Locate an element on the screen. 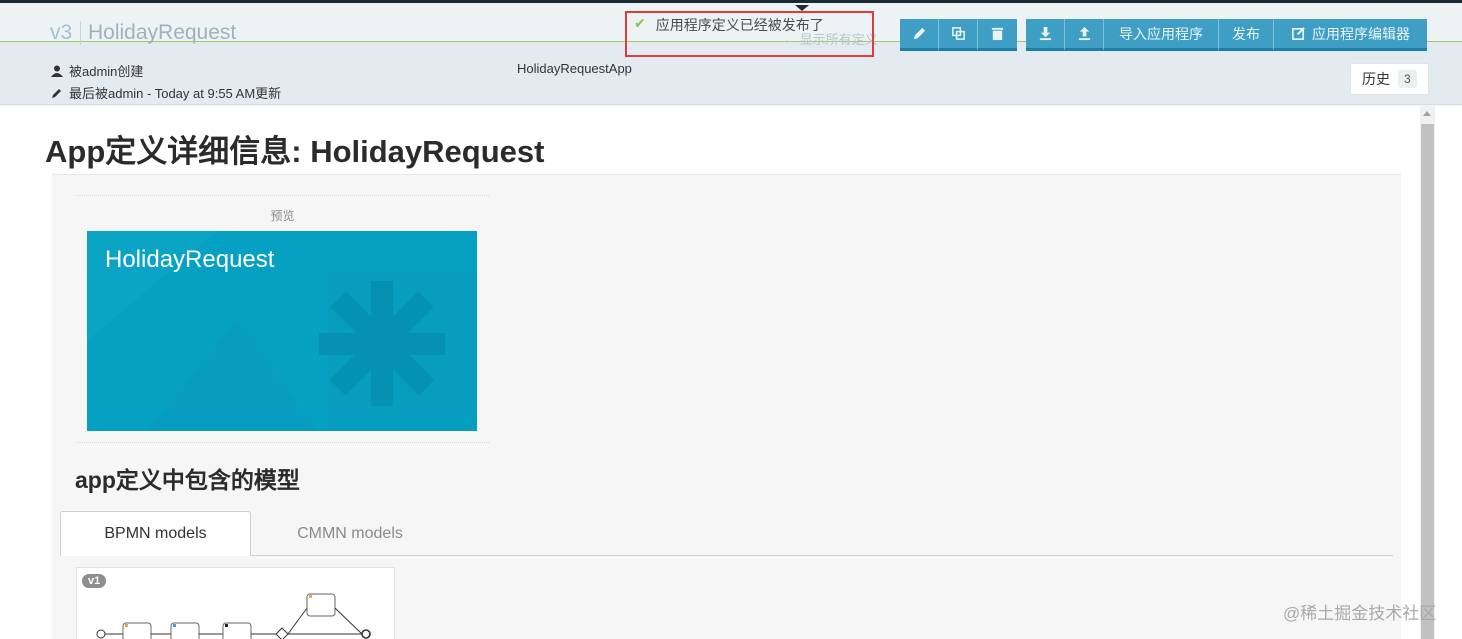 The image size is (1462, 639). delete-button is located at coordinates (997, 35).